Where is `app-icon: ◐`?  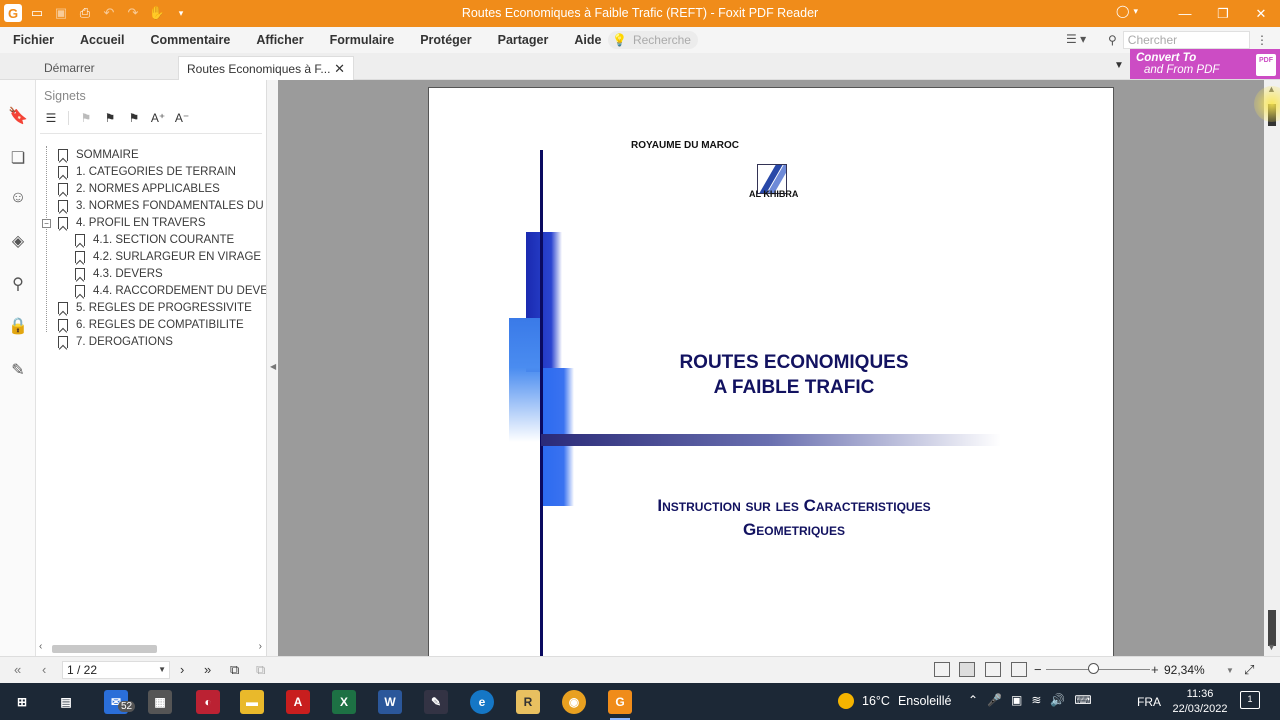
app-icon: ◐ is located at coordinates (208, 702).